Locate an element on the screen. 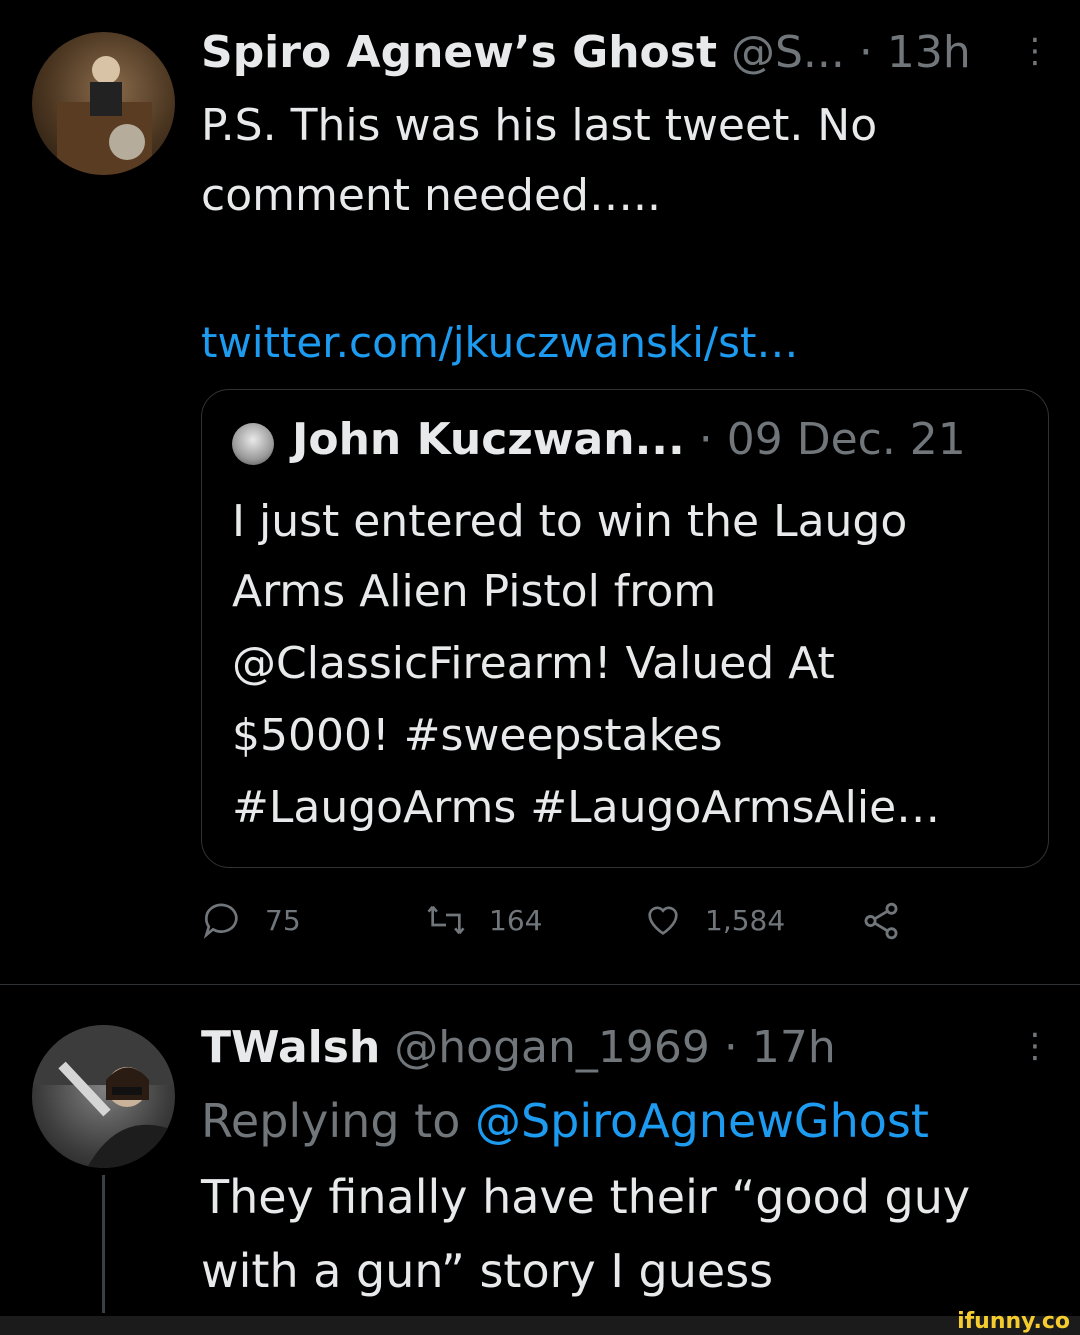 This screenshot has width=1080, height=1335. bottom-bar is located at coordinates (540, 1325).